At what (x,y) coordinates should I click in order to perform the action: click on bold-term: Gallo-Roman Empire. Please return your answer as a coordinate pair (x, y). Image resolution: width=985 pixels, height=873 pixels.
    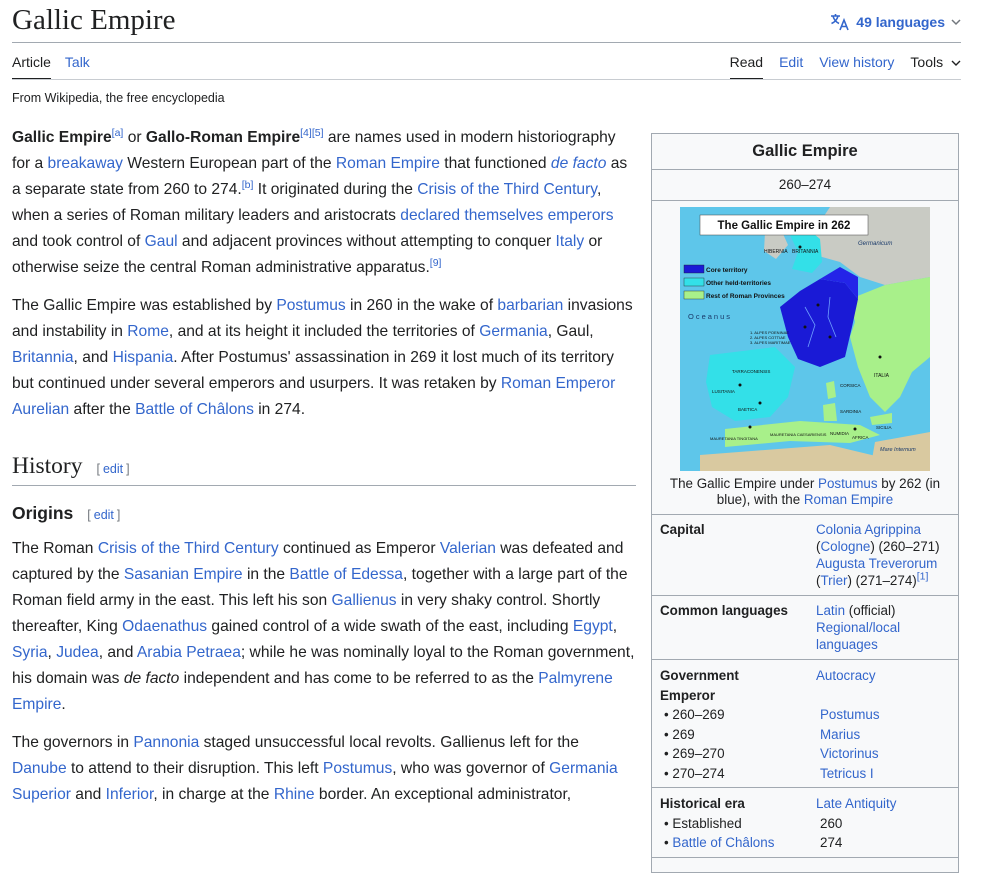
    Looking at the image, I should click on (223, 137).